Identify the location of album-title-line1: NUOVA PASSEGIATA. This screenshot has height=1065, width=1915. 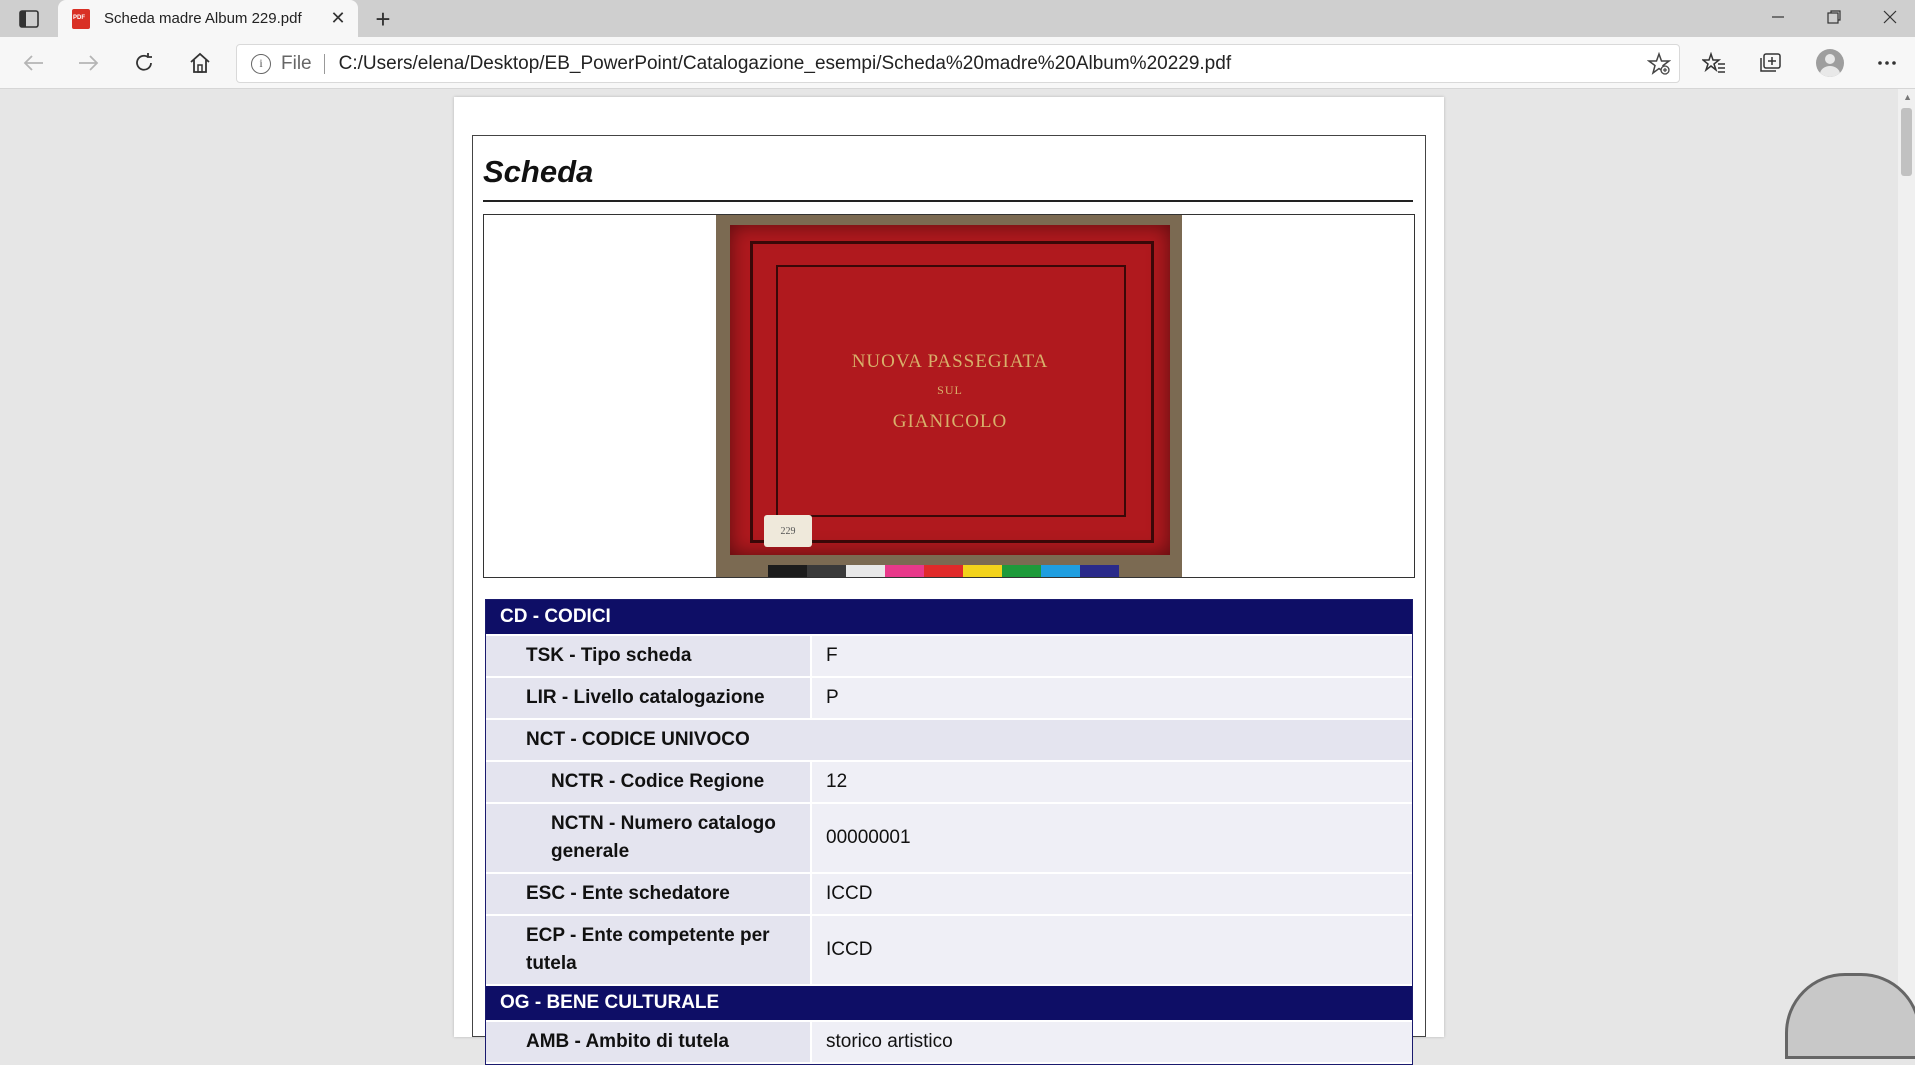
(950, 361).